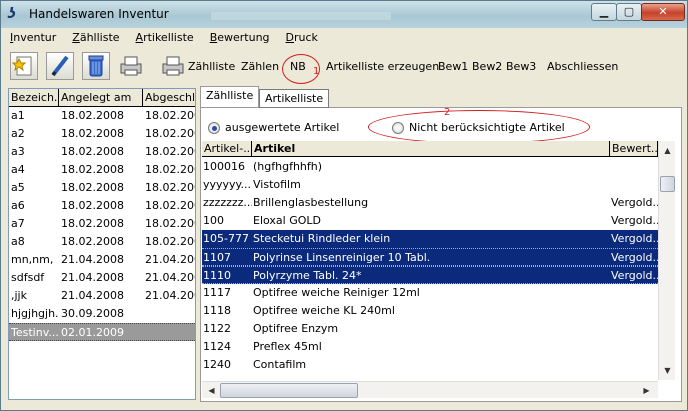 The image size is (688, 411). Describe the element at coordinates (165, 38) in the screenshot. I see `menu-artikelliste: Artikelliste` at that location.